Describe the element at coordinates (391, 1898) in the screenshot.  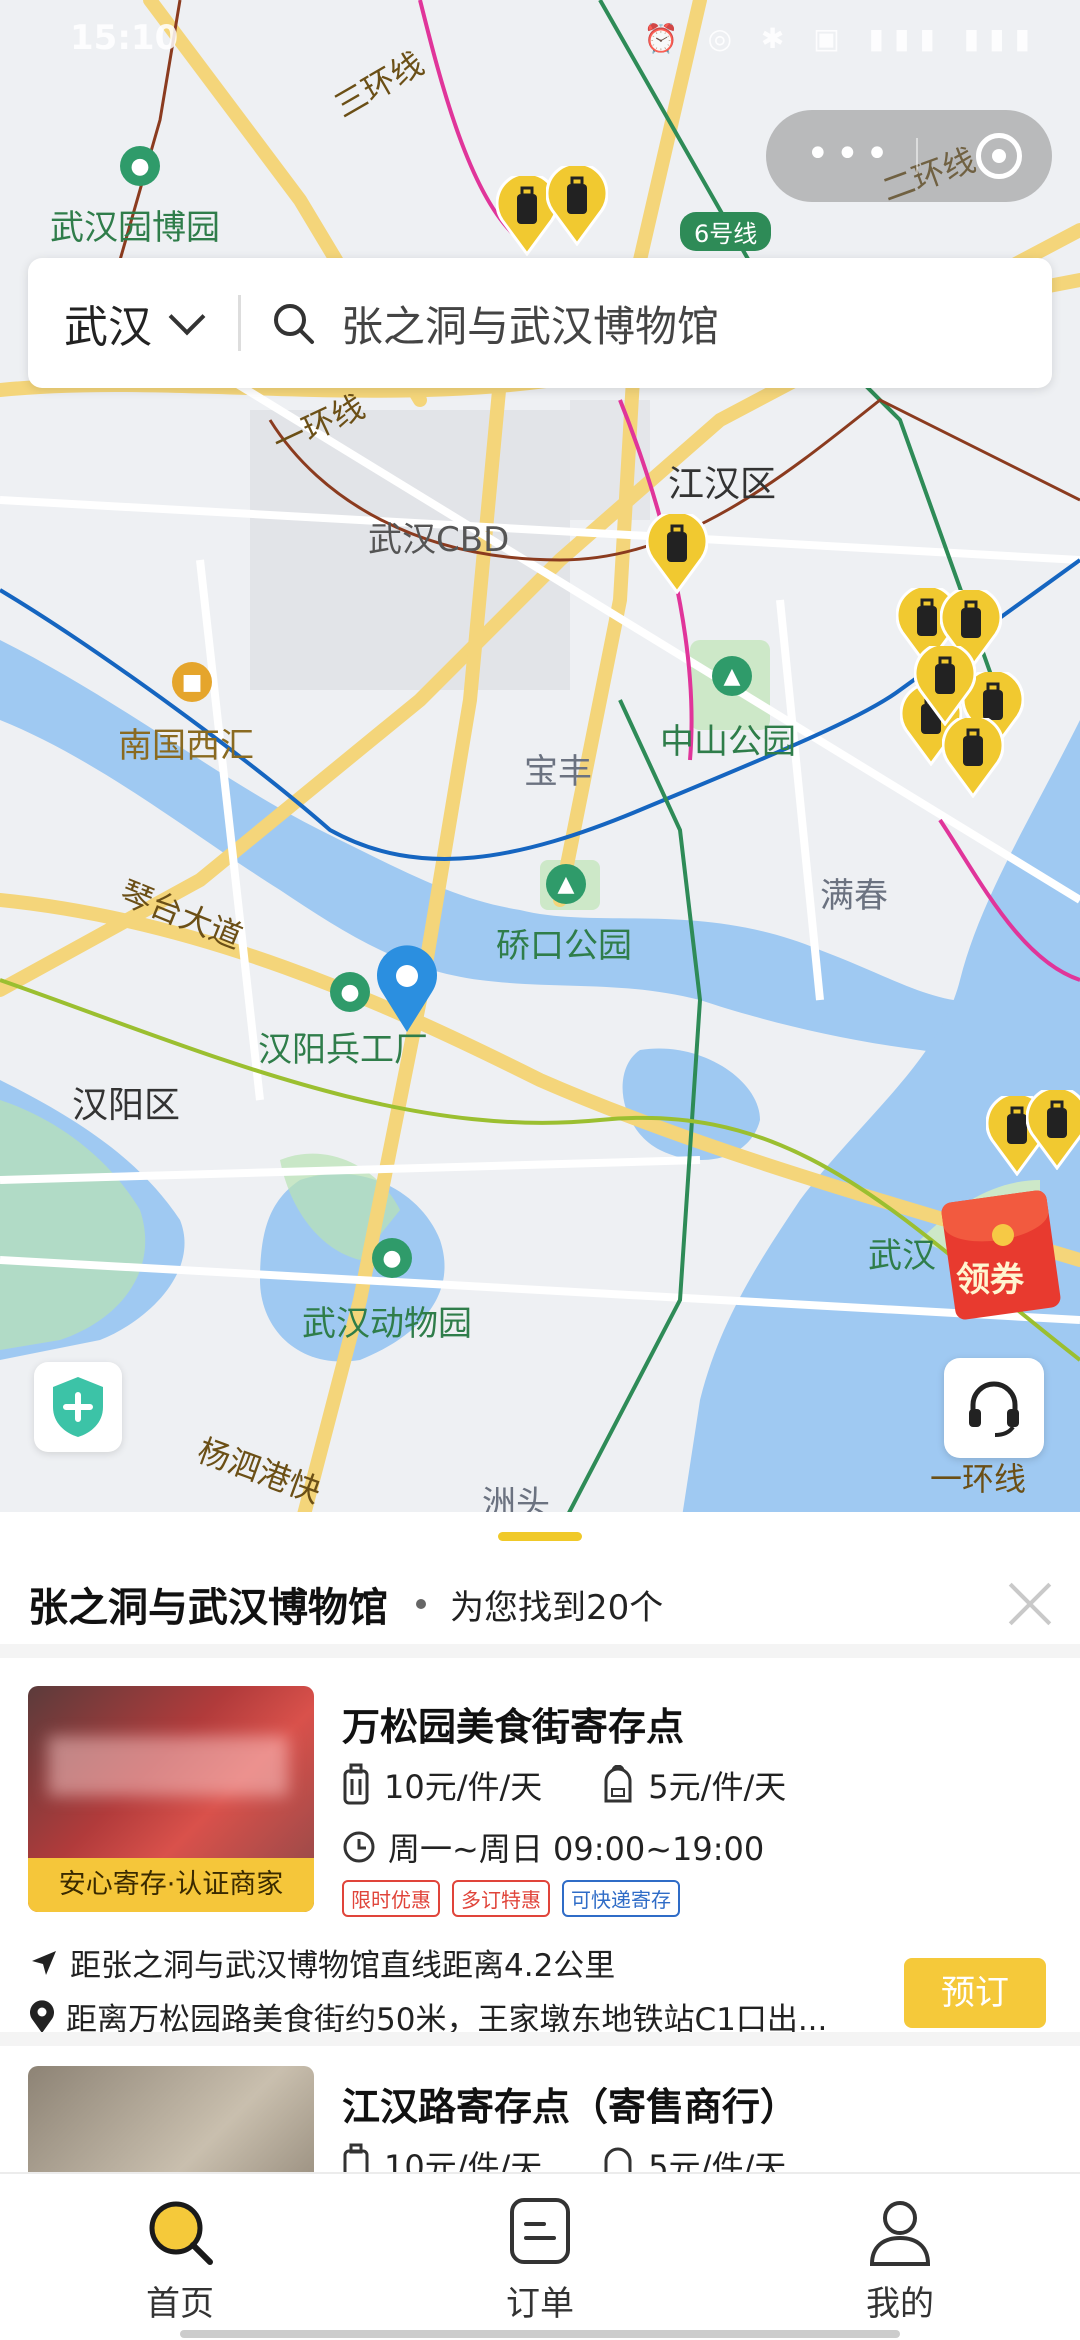
I see `tag-limited-offer: 限时优惠` at that location.